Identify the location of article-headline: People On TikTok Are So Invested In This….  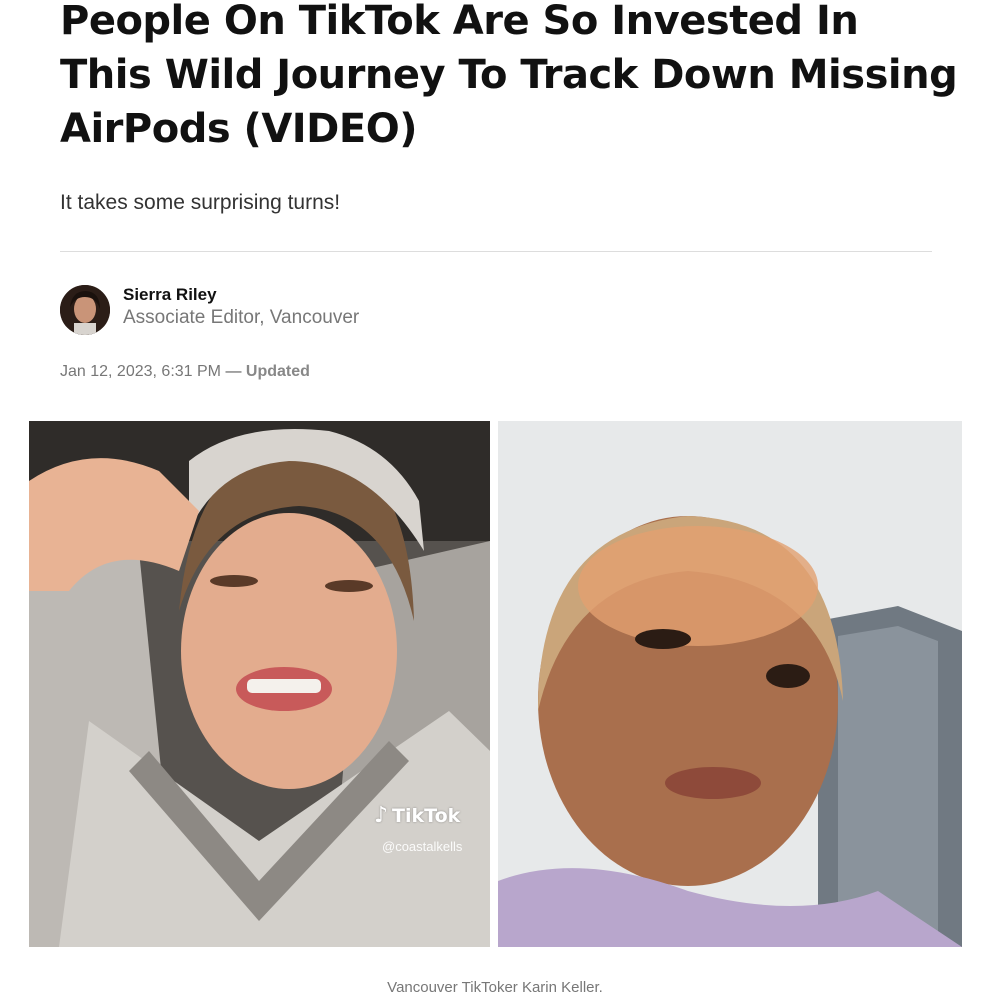
(509, 76).